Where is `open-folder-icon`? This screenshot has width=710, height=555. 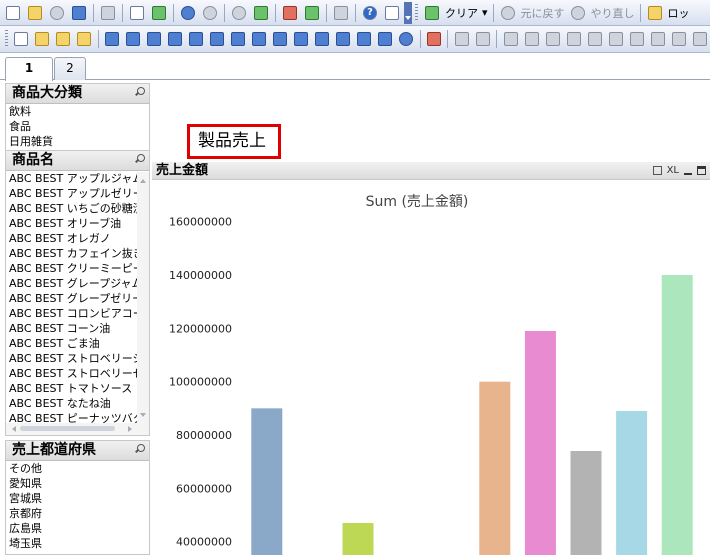
open-folder-icon is located at coordinates (35, 13).